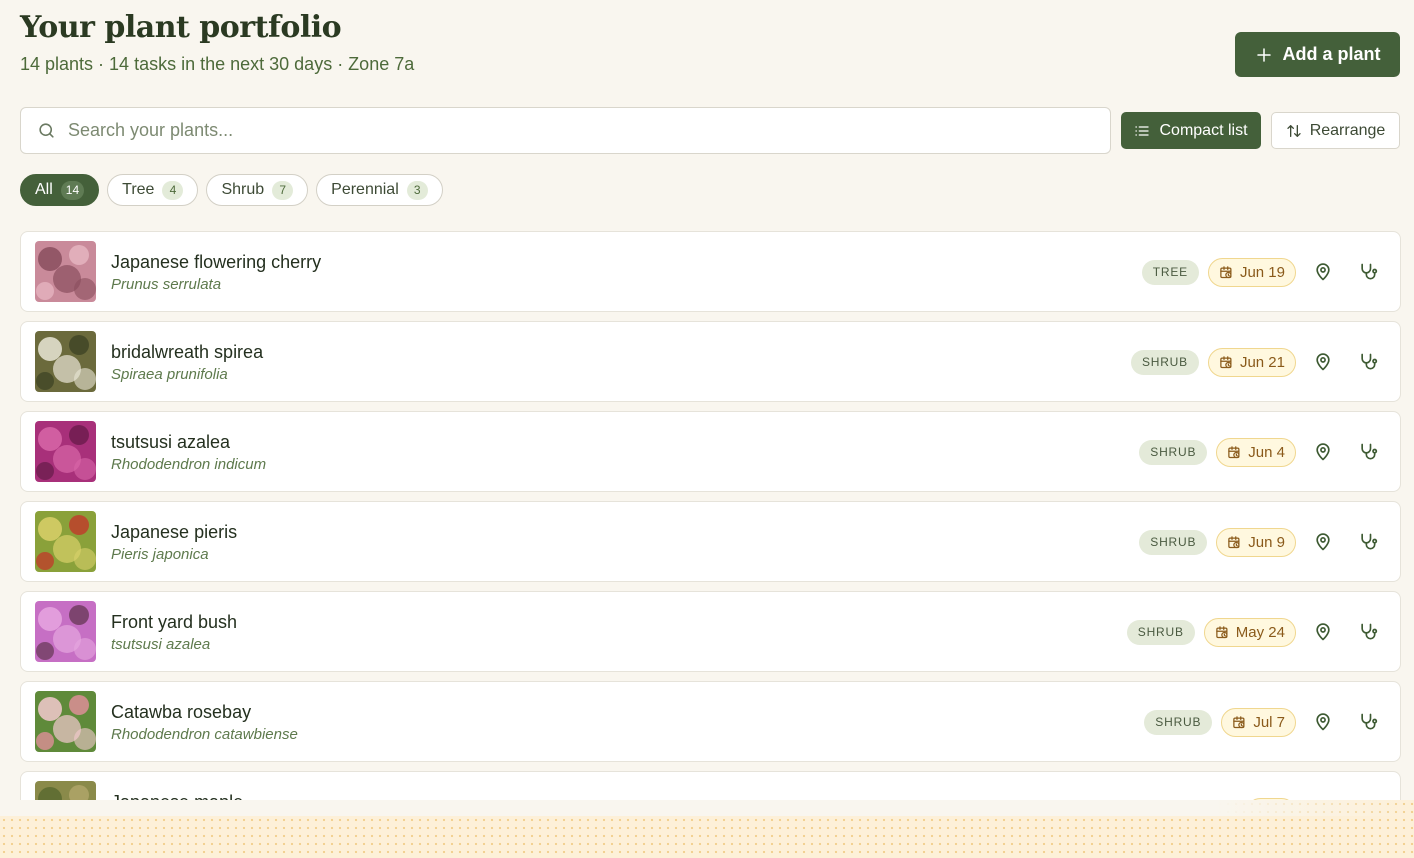 Image resolution: width=1414 pixels, height=858 pixels. I want to click on plant-names: Catawba rosebay Rhododendron catawbiense, so click(204, 722).